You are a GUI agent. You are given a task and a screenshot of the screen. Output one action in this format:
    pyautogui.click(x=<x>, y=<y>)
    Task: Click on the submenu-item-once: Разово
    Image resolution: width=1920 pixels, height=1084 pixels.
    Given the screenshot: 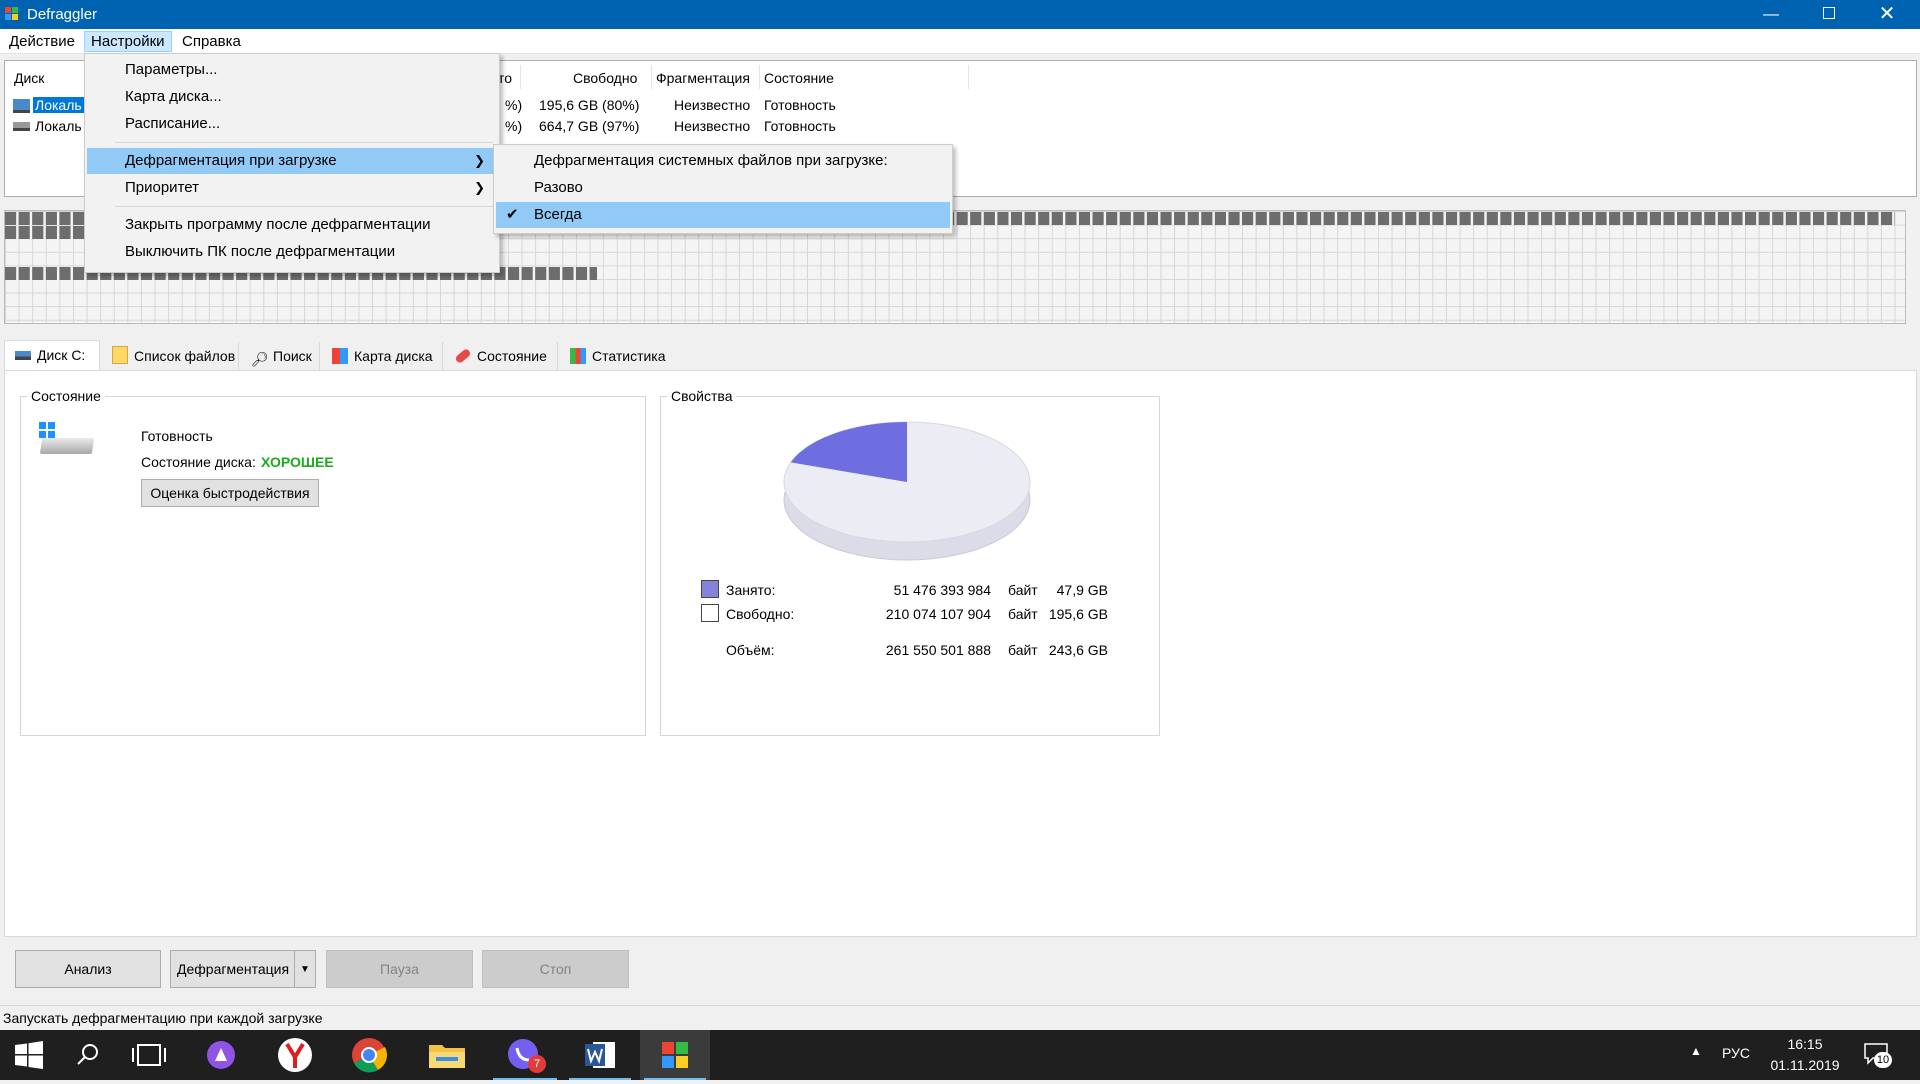 What is the action you would take?
    pyautogui.click(x=723, y=188)
    